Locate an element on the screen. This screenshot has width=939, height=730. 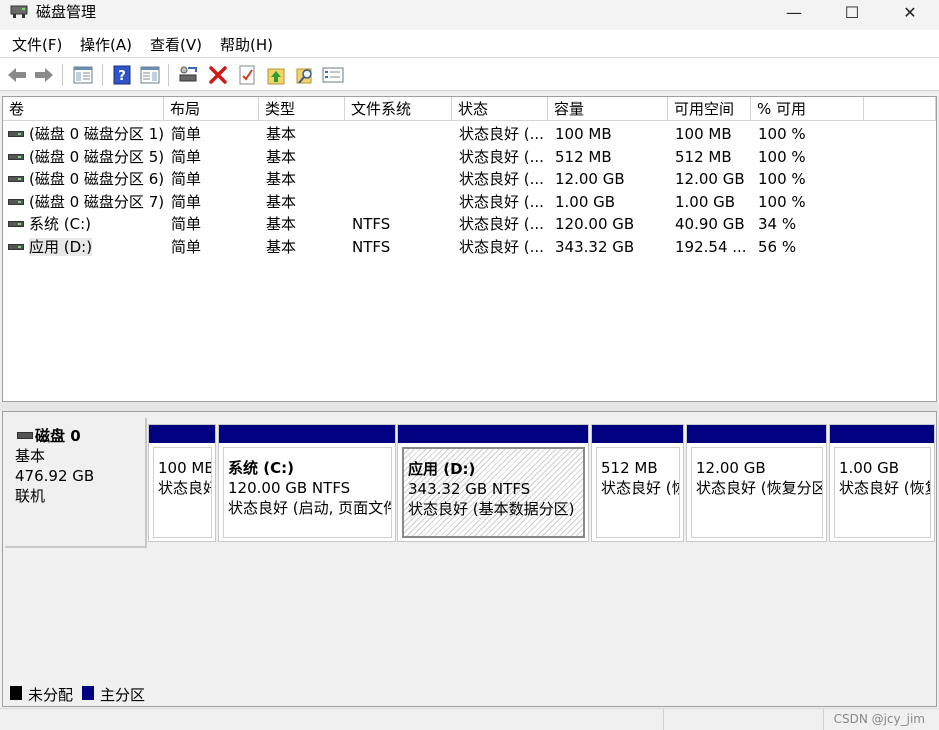
search-folder-icon is located at coordinates (305, 75).